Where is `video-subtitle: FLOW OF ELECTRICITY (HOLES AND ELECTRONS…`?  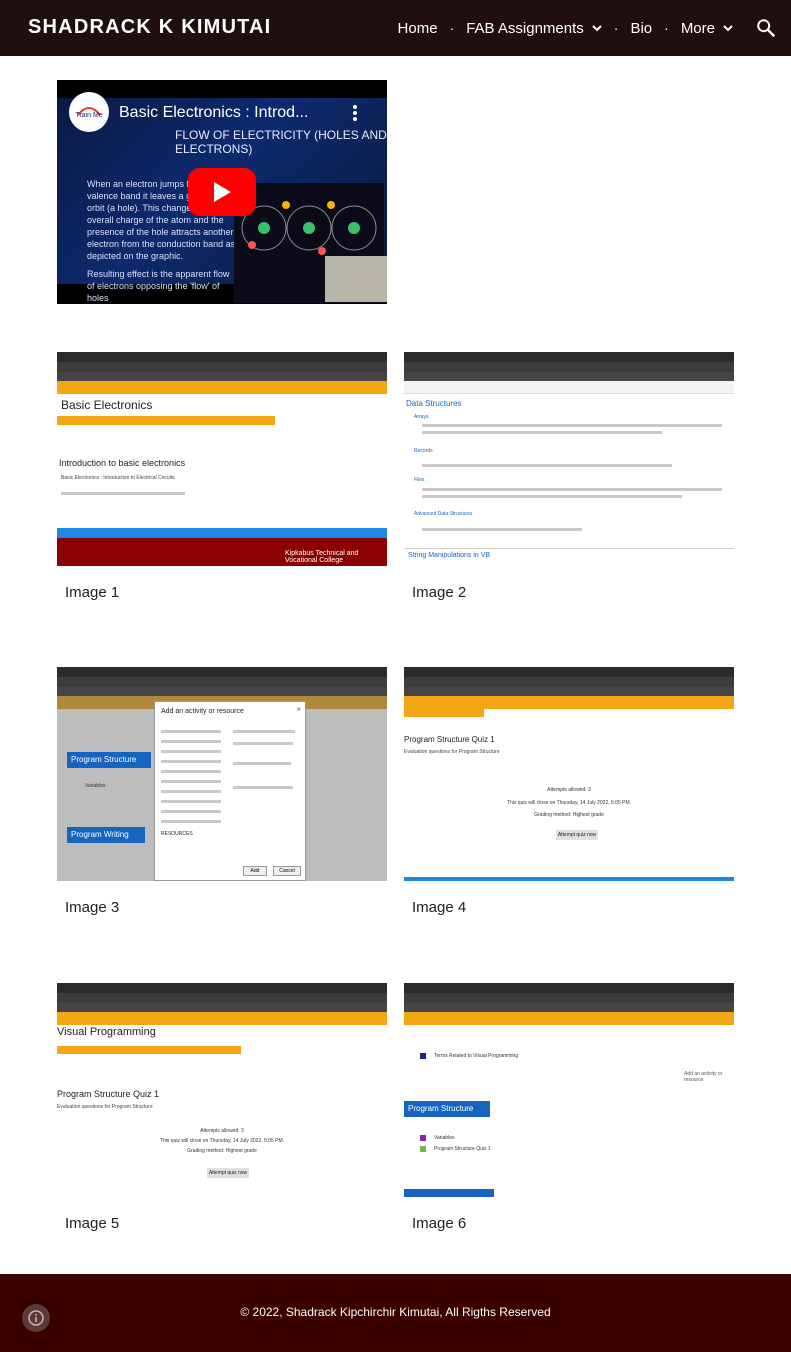
video-subtitle: FLOW OF ELECTRICITY (HOLES AND ELECTRONS… is located at coordinates (281, 142).